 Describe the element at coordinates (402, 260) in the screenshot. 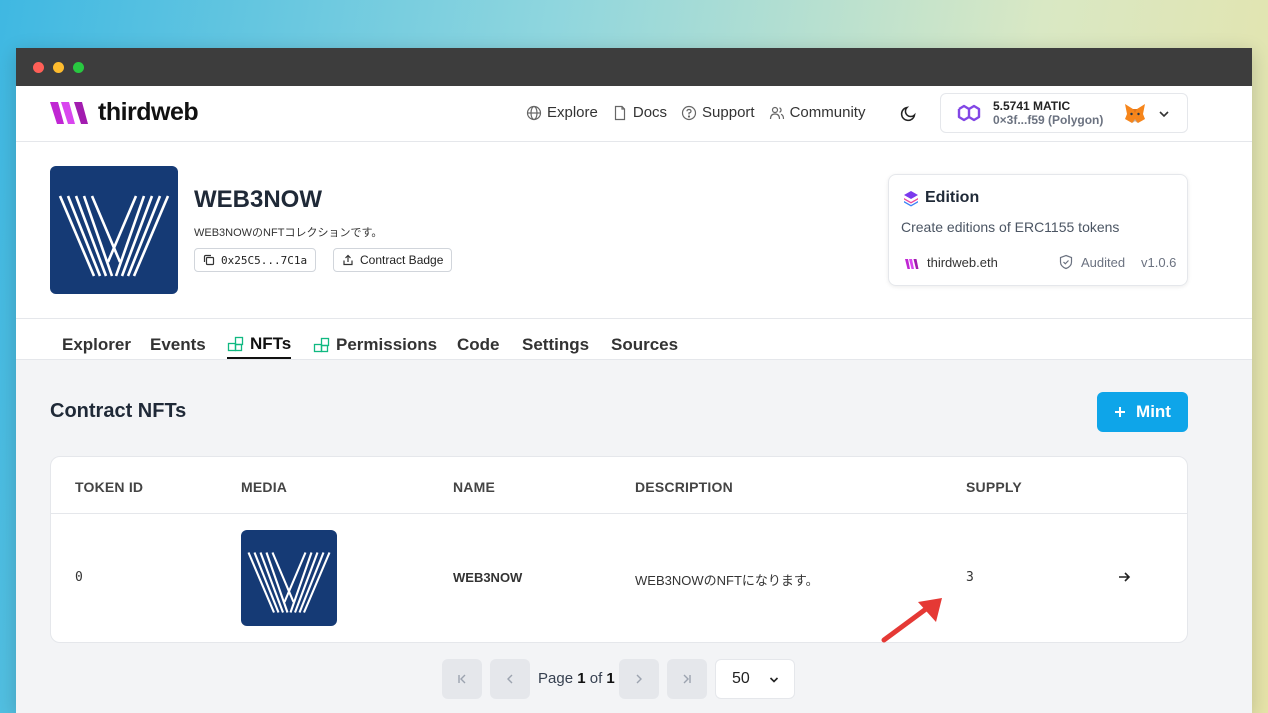

I see `contract-badge-label: Contract Badge` at that location.